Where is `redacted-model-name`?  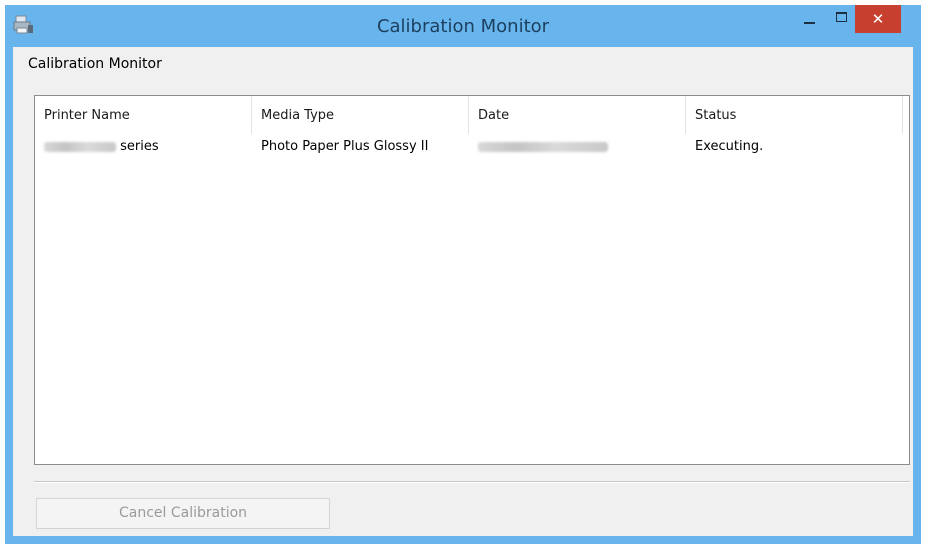
redacted-model-name is located at coordinates (80, 146).